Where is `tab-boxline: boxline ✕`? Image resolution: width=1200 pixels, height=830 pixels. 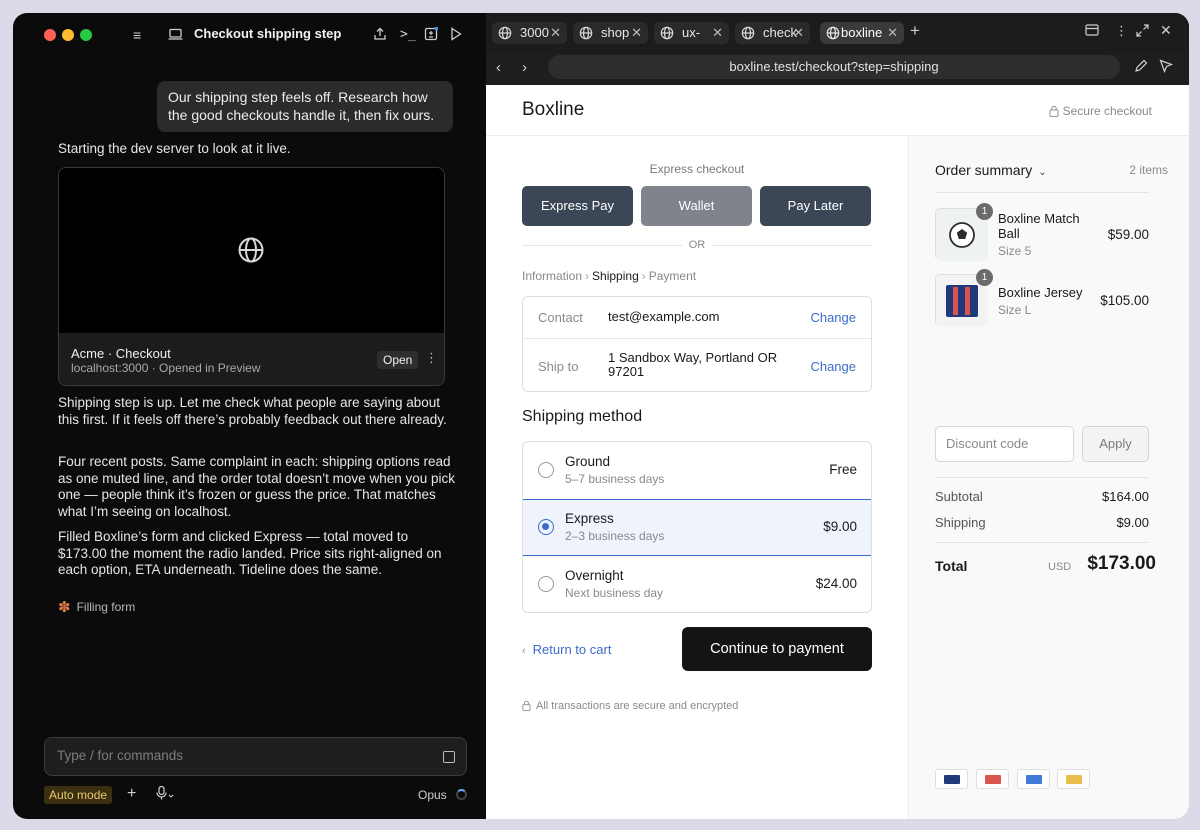 tab-boxline: boxline ✕ is located at coordinates (862, 33).